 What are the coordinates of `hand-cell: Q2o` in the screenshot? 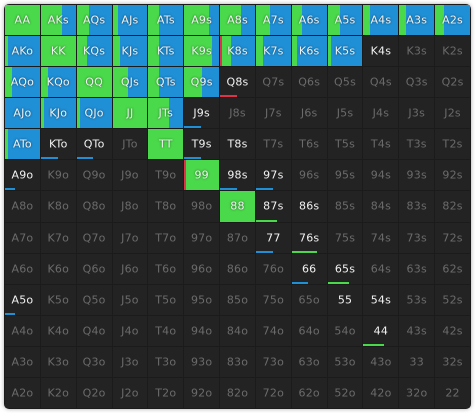 It's located at (94, 392).